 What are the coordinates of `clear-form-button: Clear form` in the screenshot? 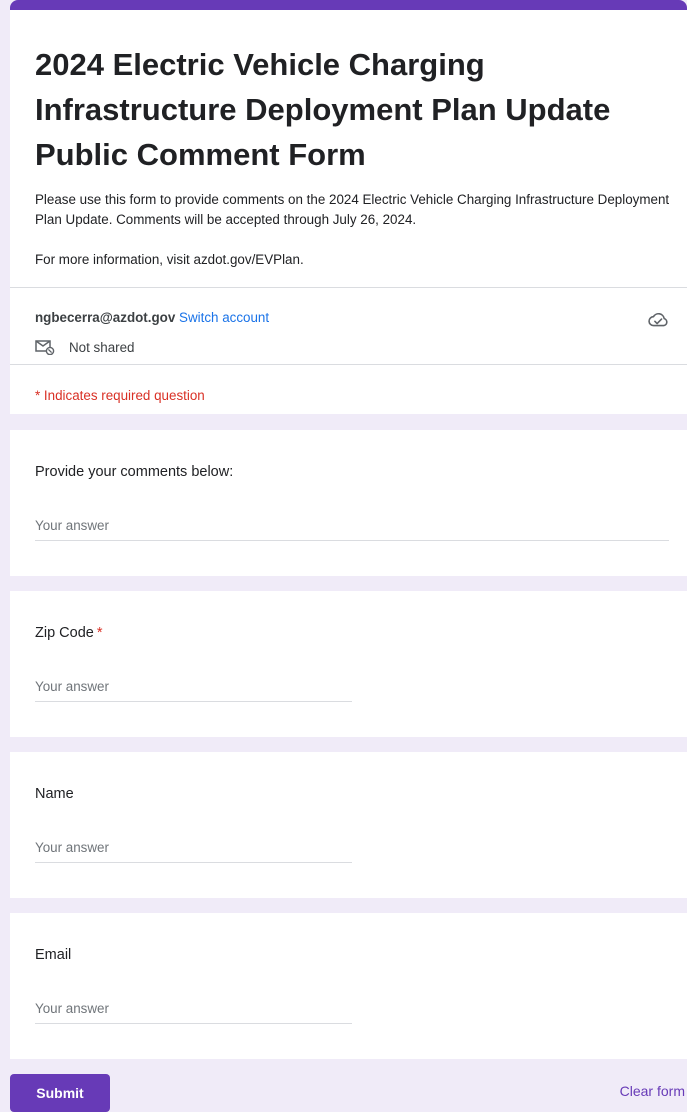 It's located at (652, 1091).